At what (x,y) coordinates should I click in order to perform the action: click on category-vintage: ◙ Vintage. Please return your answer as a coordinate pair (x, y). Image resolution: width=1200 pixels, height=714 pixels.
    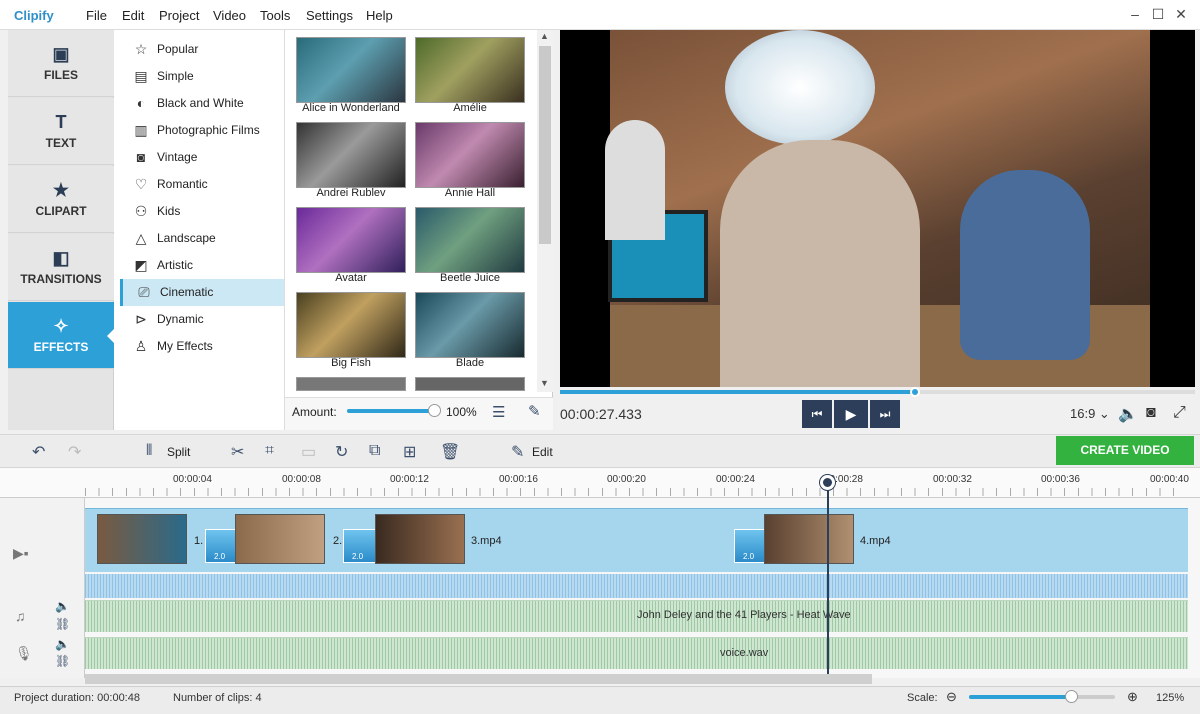
    Looking at the image, I should click on (202, 157).